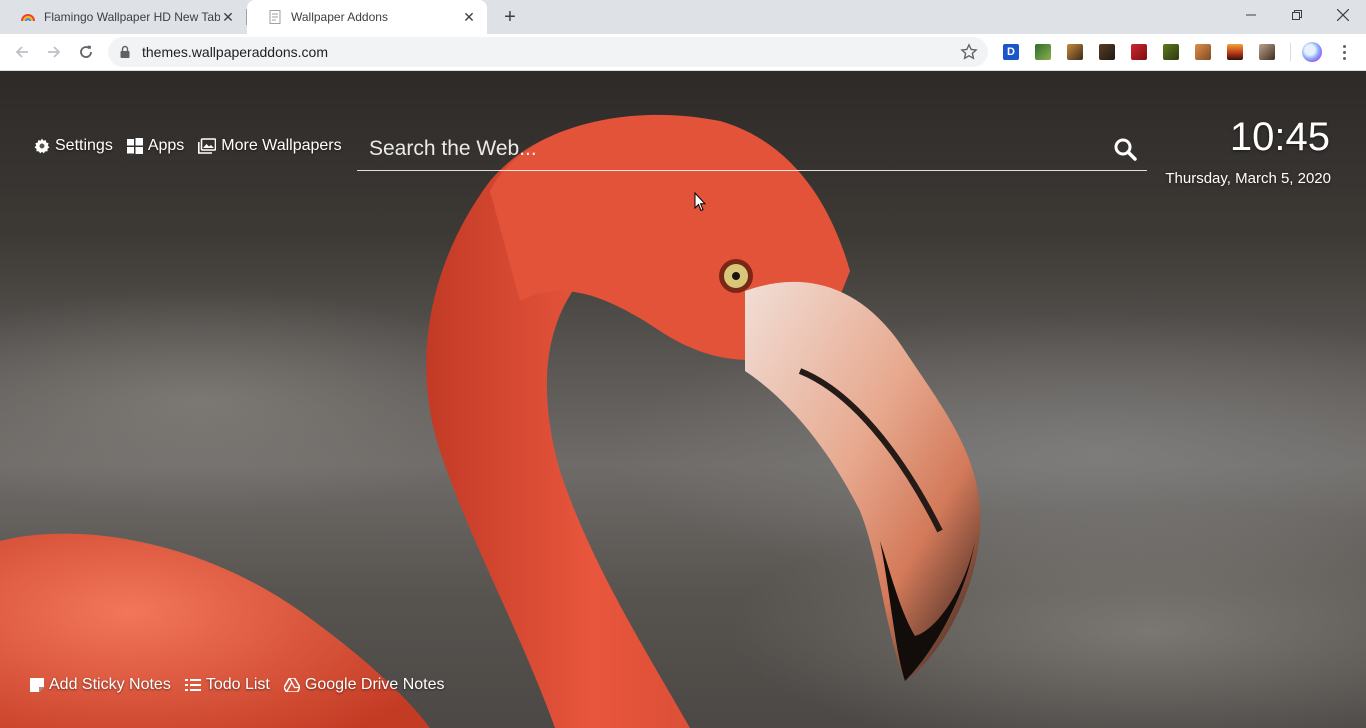 The width and height of the screenshot is (1366, 728). I want to click on gear-icon, so click(42, 146).